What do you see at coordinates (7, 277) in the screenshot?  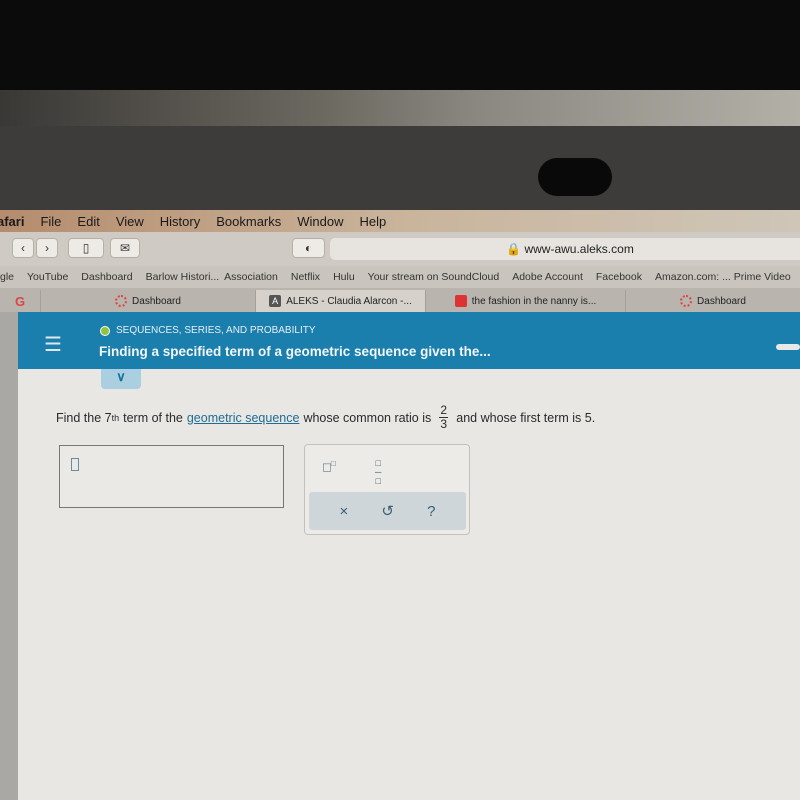 I see `bookmark: gle` at bounding box center [7, 277].